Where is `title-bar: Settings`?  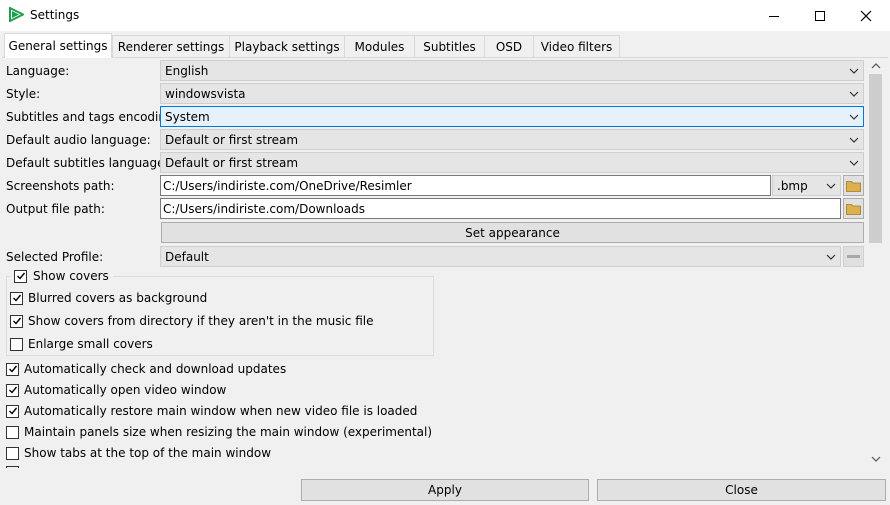
title-bar: Settings is located at coordinates (445, 16).